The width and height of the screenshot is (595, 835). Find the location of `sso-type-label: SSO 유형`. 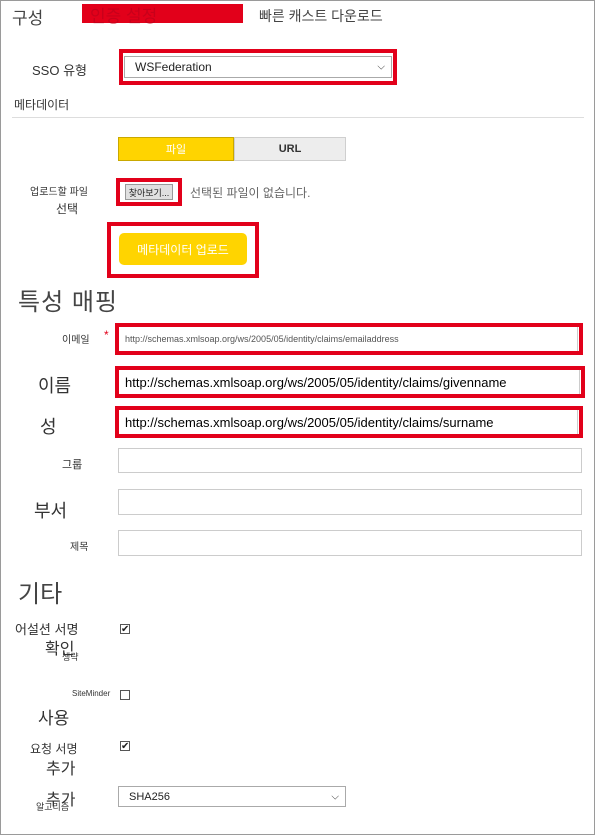

sso-type-label: SSO 유형 is located at coordinates (59, 70).